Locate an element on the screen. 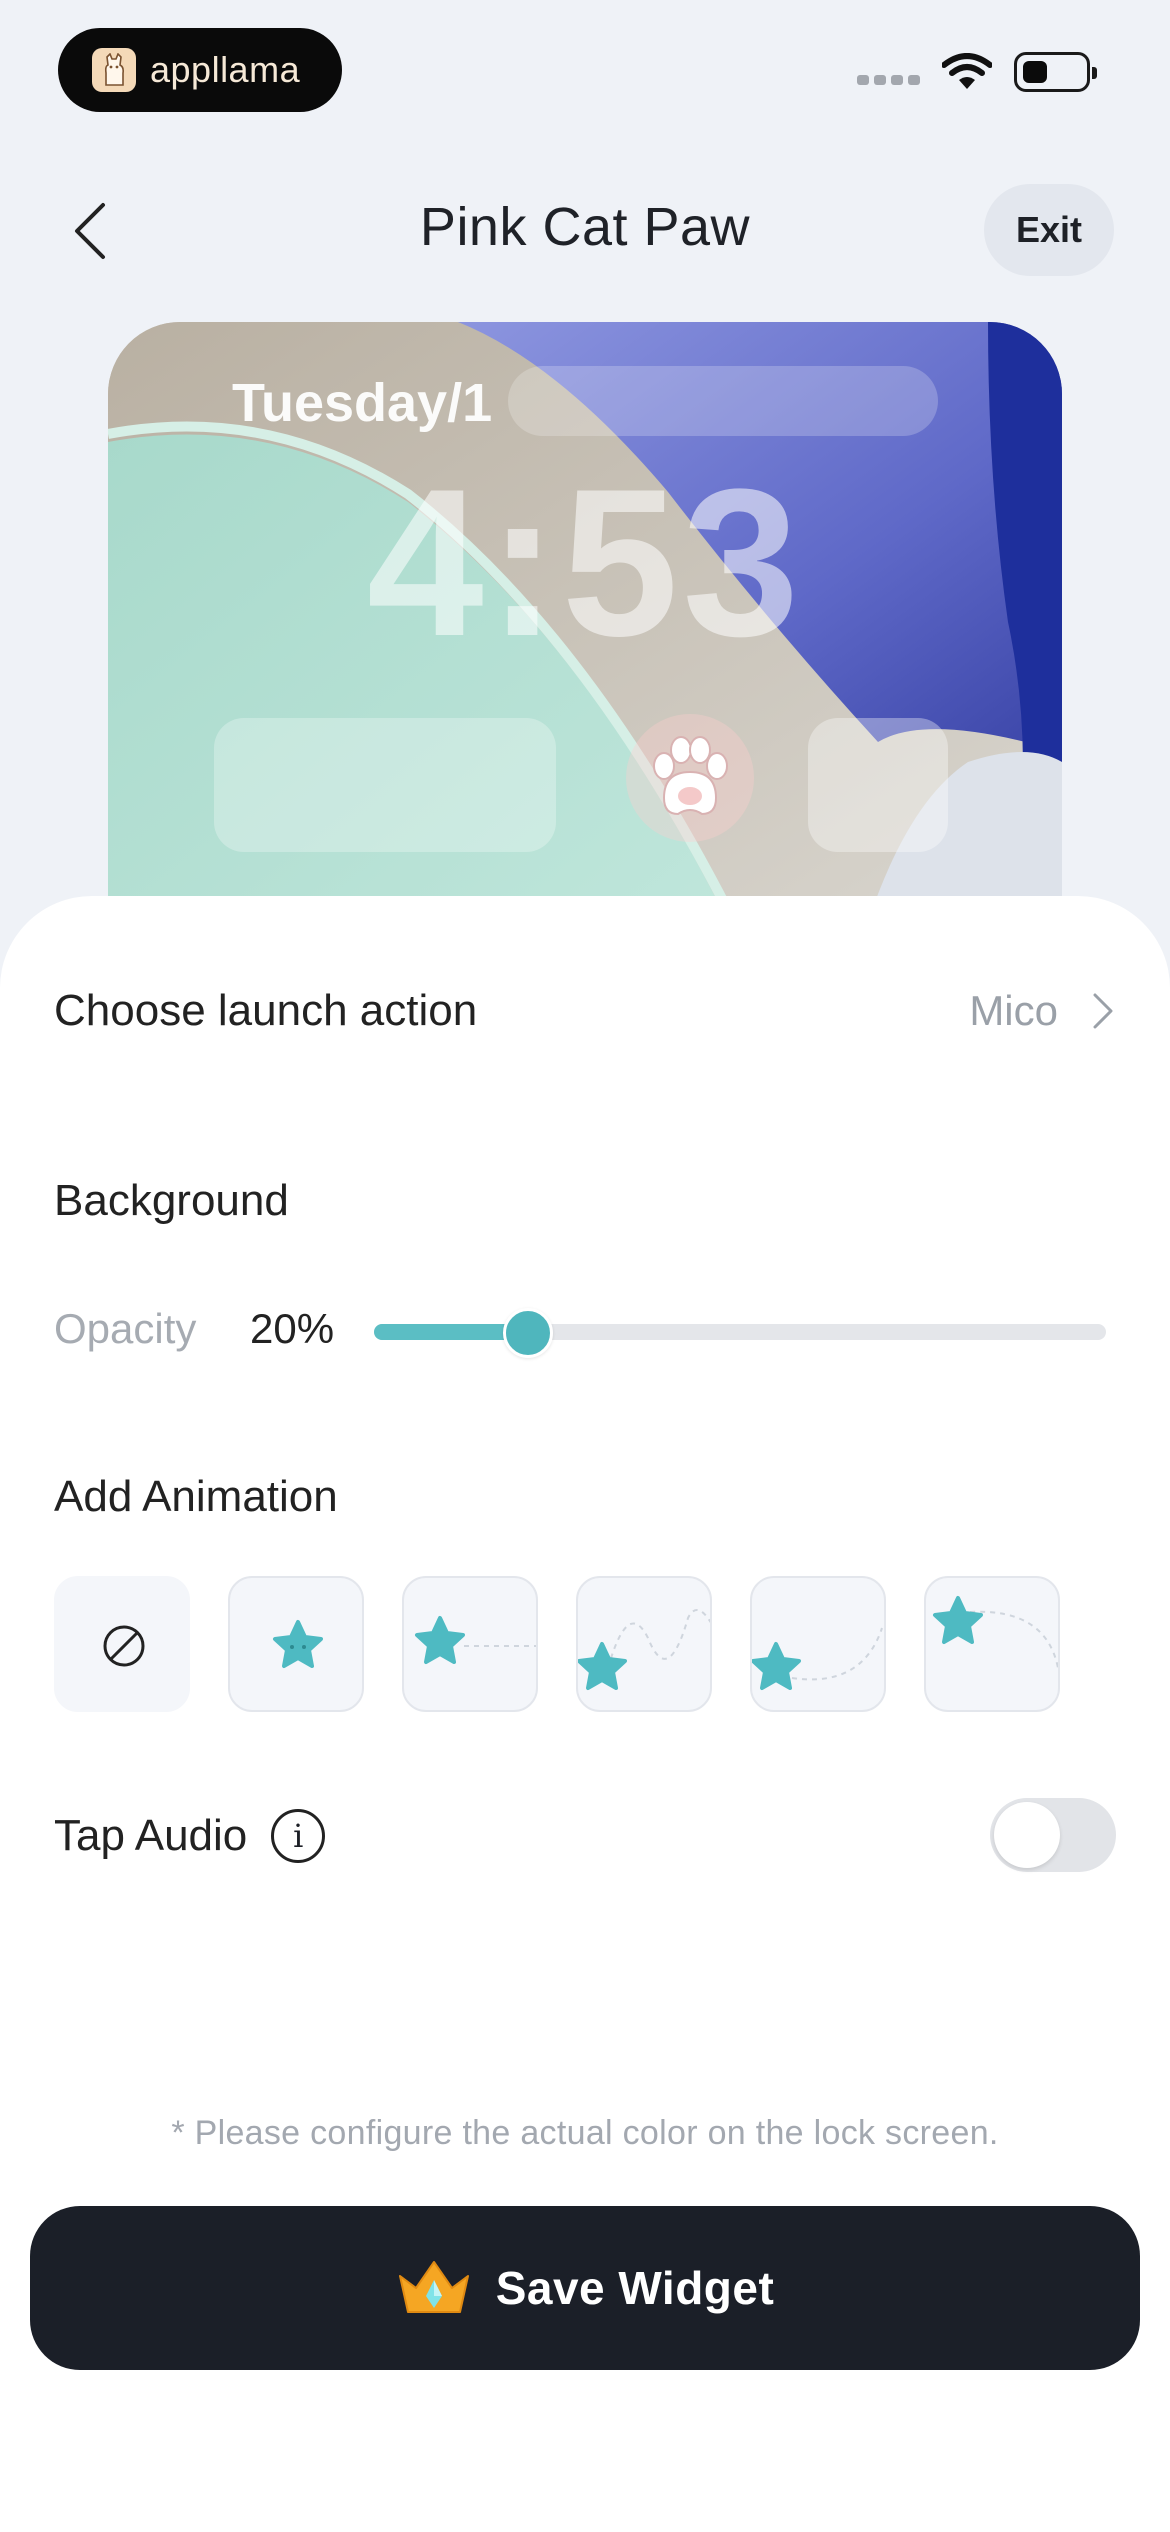 This screenshot has height=2532, width=1170. tap-audio-toggle is located at coordinates (1053, 1835).